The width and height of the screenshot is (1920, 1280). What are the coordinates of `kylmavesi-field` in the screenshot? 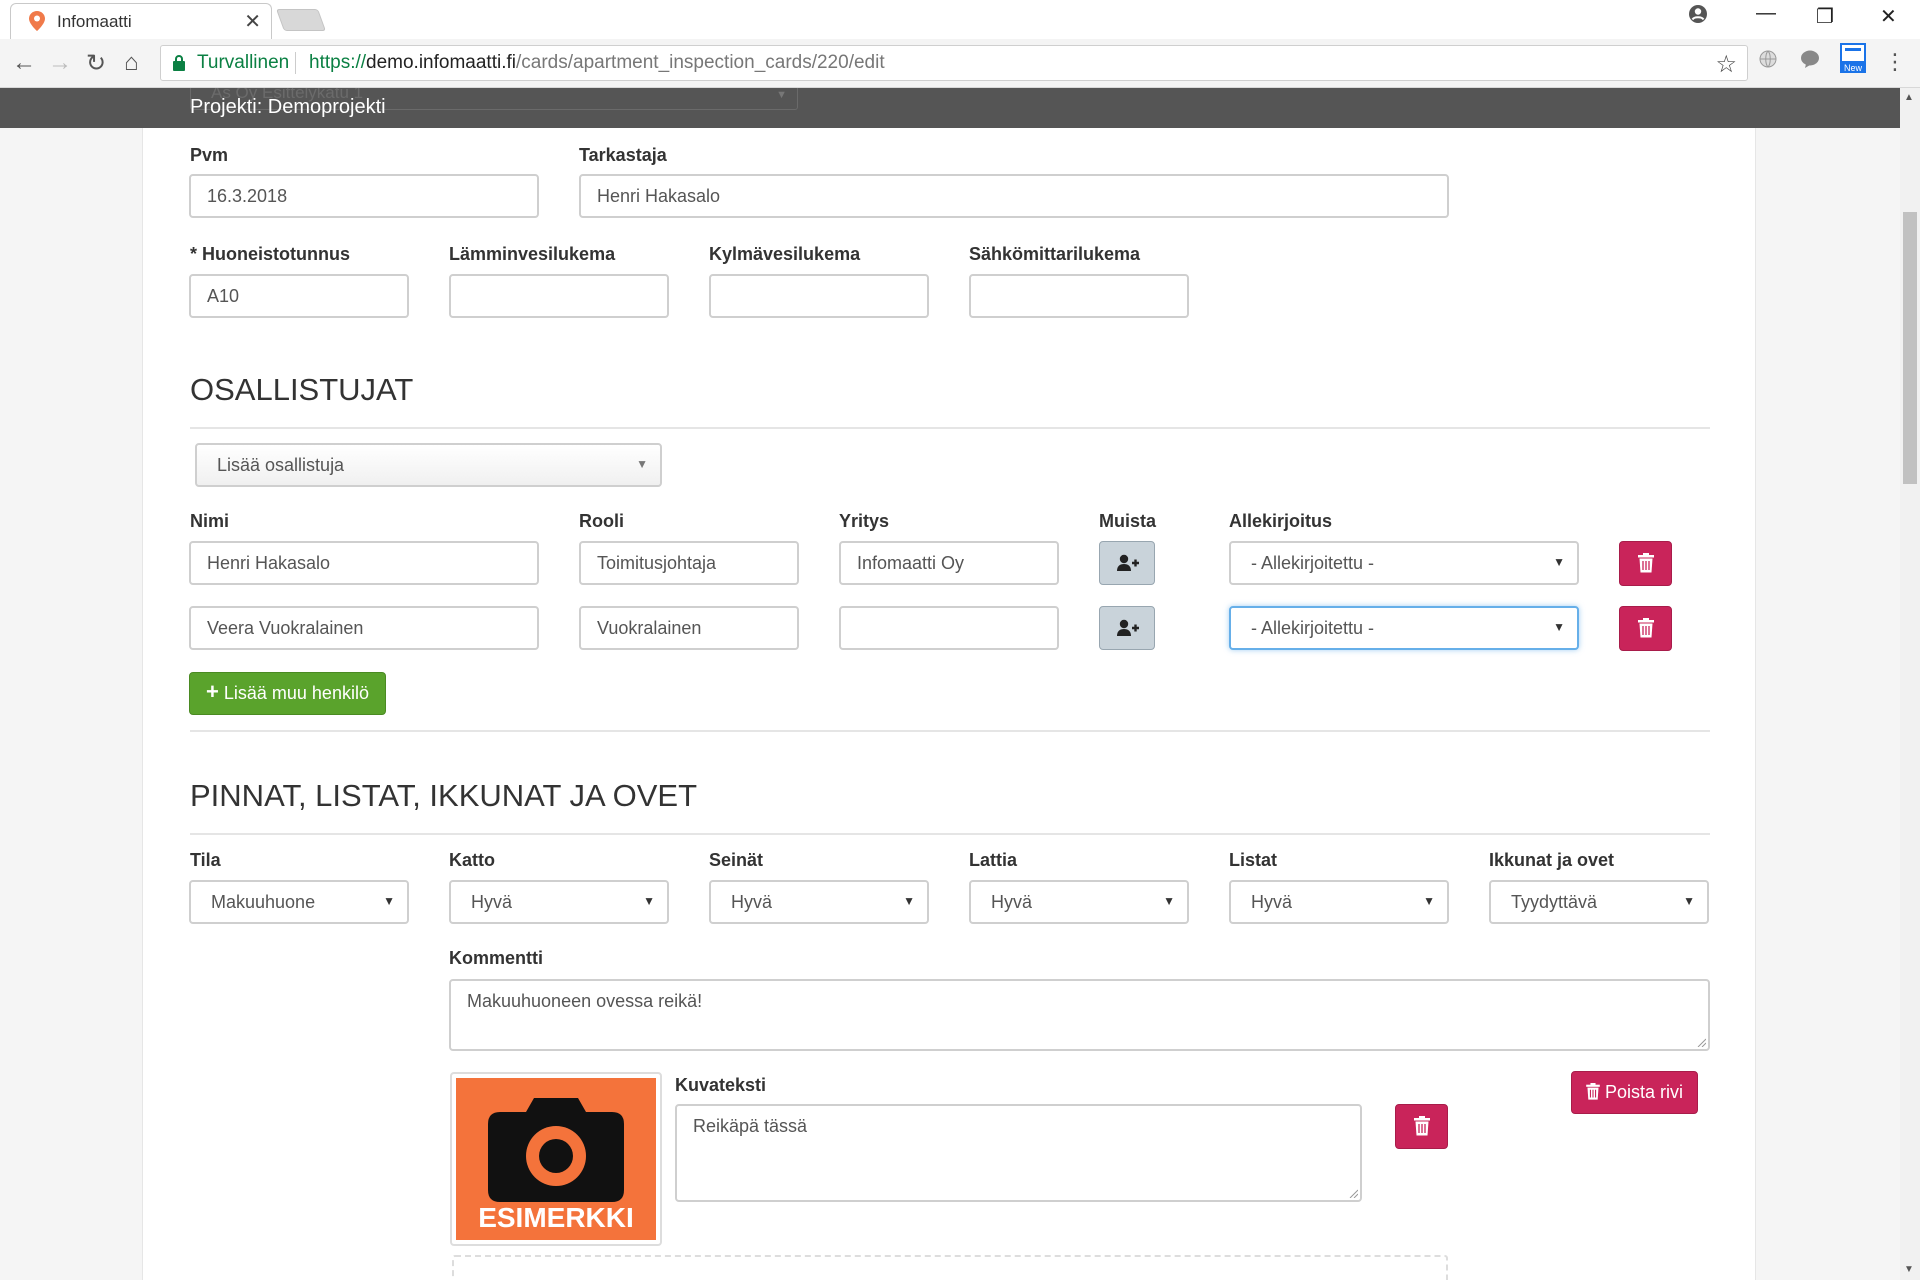 It's located at (819, 296).